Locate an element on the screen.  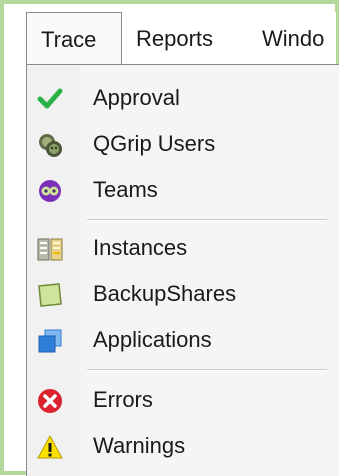
menu-item-label: QGrip Users is located at coordinates (154, 143).